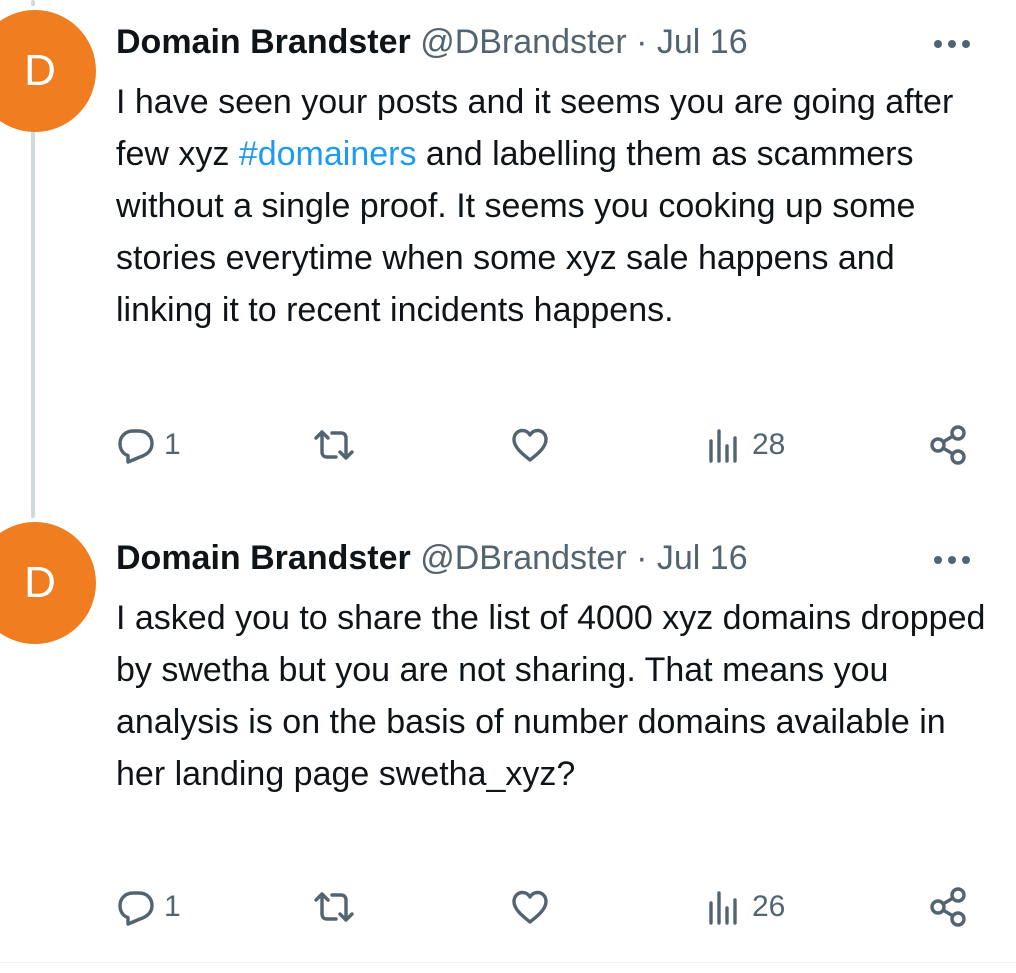  Describe the element at coordinates (744, 907) in the screenshot. I see `views-button: 26` at that location.